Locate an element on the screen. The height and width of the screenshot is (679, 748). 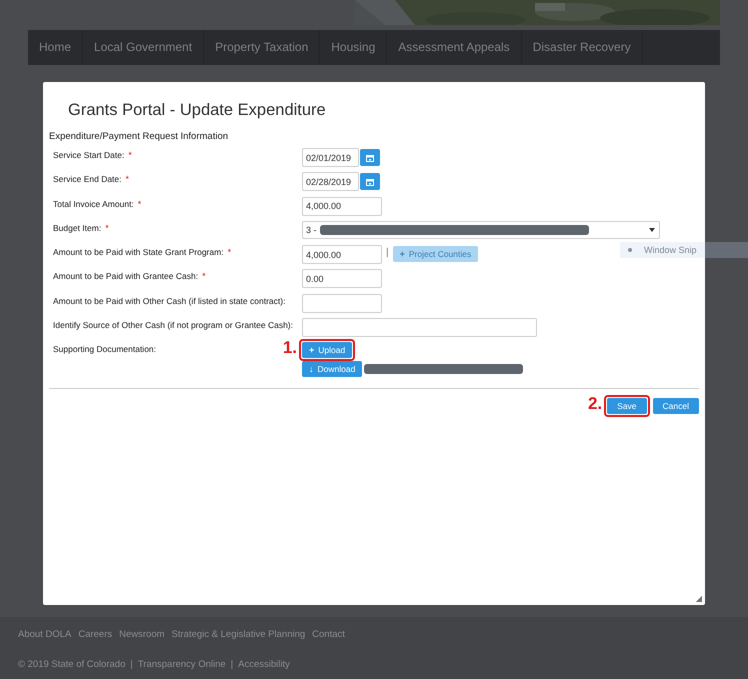
input-field: 02/01/2019 is located at coordinates (330, 157).